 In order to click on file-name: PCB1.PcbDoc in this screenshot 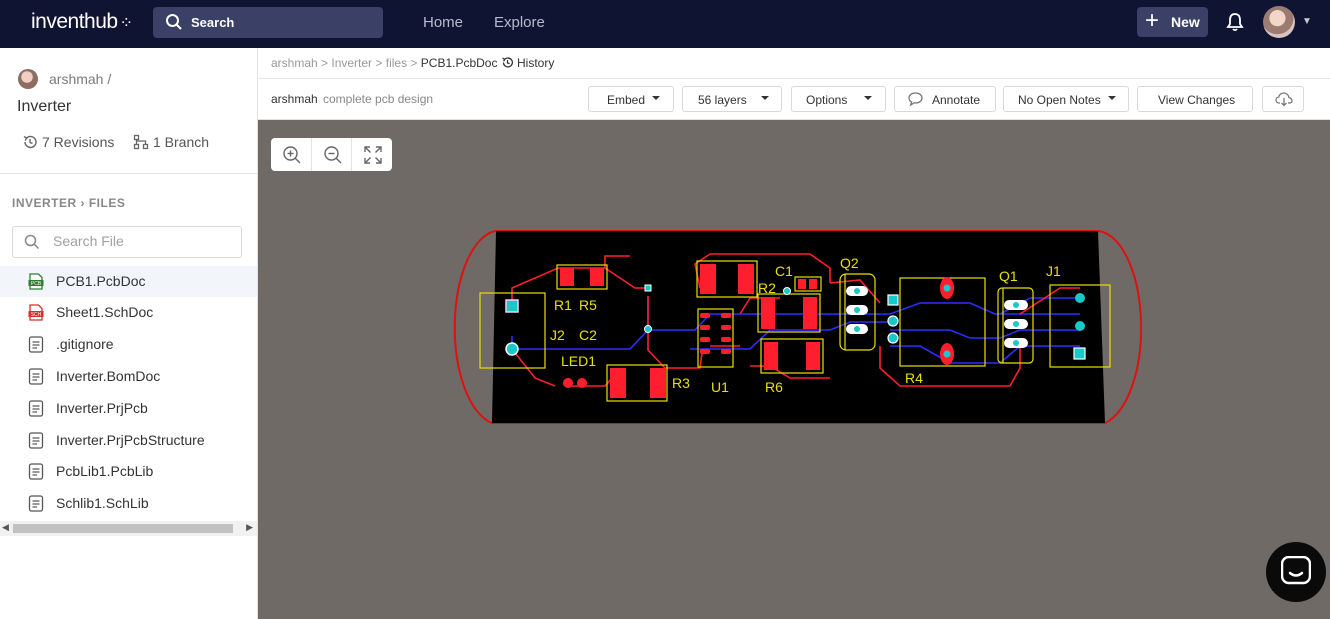, I will do `click(101, 281)`.